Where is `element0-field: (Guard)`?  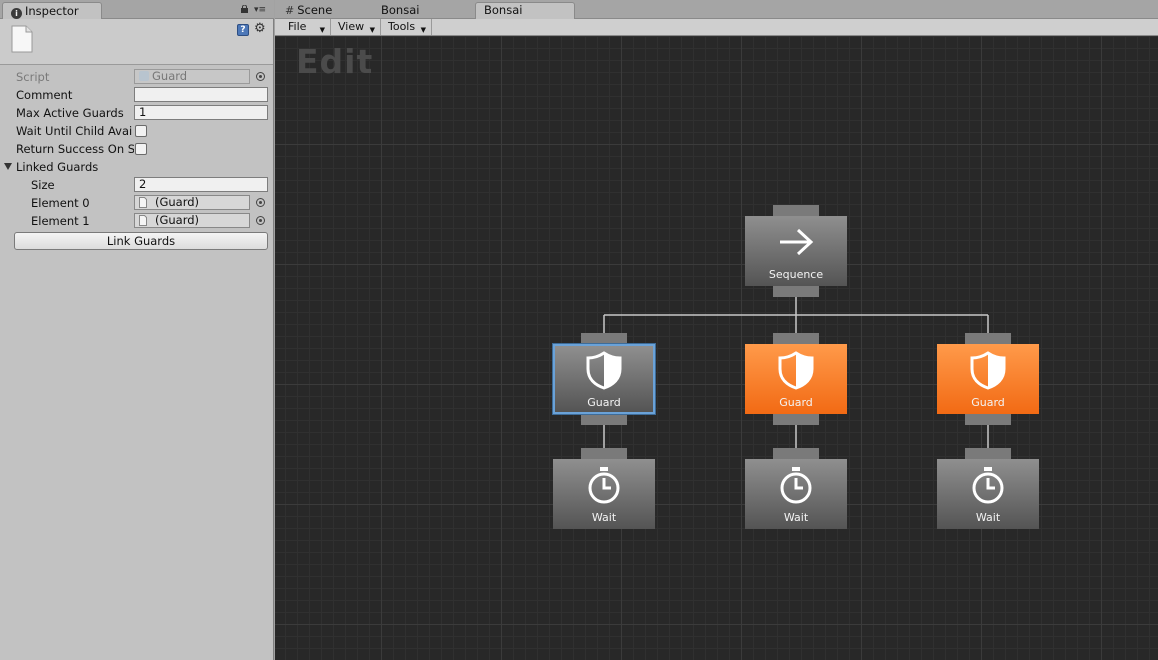
element0-field: (Guard) is located at coordinates (192, 202).